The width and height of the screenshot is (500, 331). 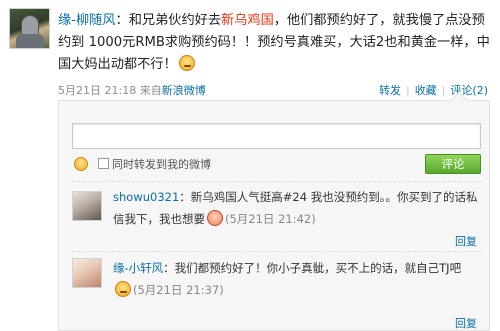 I want to click on post-time: 5月21日 21:18, so click(x=97, y=90).